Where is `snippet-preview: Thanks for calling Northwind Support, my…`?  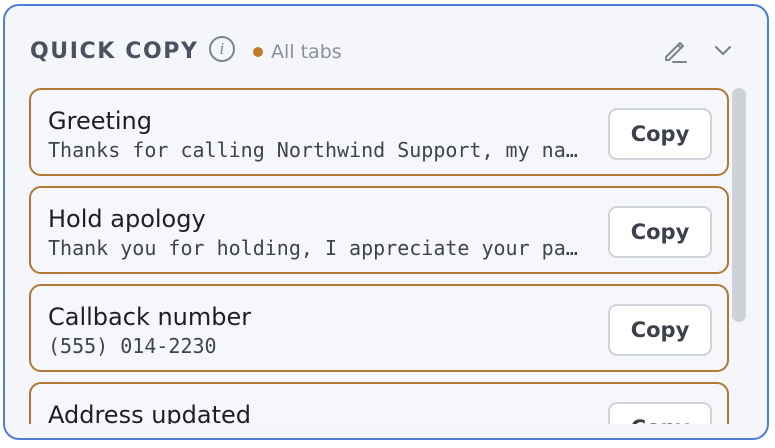 snippet-preview: Thanks for calling Northwind Support, my… is located at coordinates (317, 150).